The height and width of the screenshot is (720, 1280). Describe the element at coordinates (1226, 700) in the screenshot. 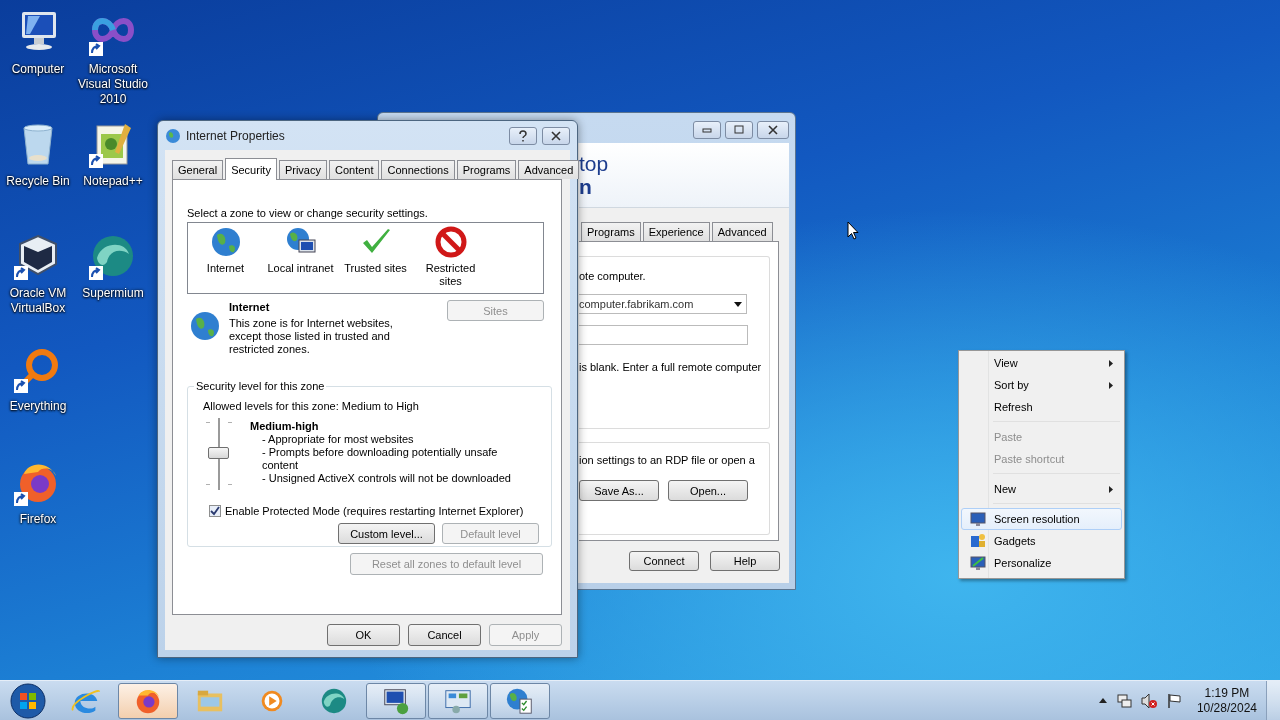

I see `clock: 1:19 PM 10/28/2024` at that location.